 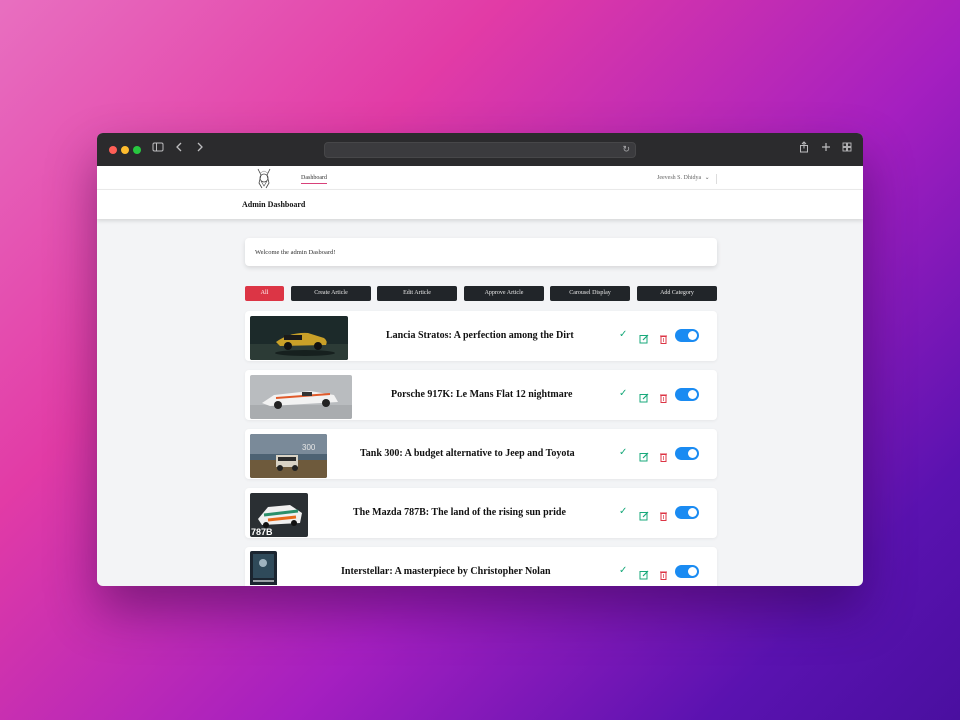 I want to click on forward-icon, so click(x=200, y=149).